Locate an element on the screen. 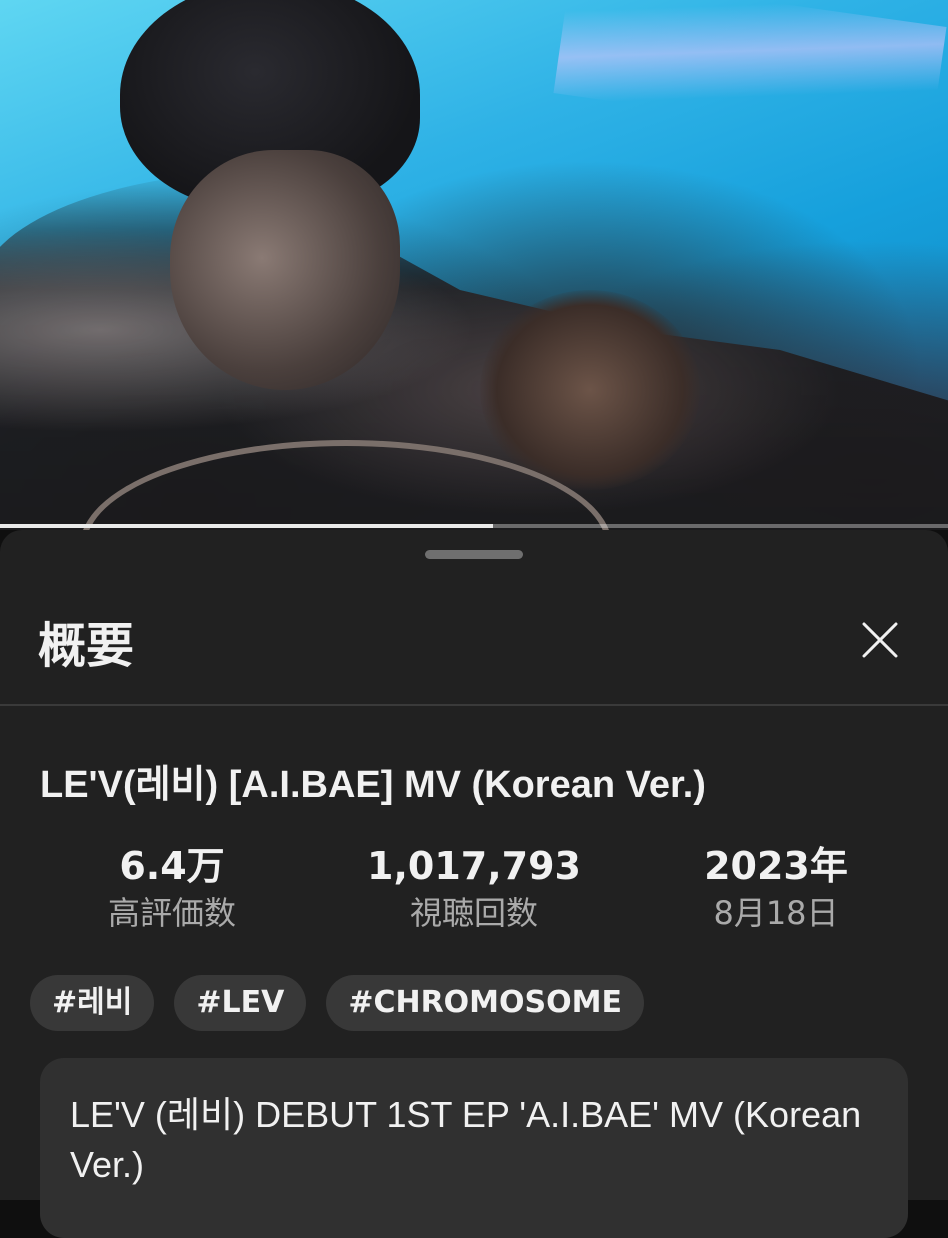 Image resolution: width=948 pixels, height=1238 pixels. stat-date-day: 8月18日 is located at coordinates (776, 913).